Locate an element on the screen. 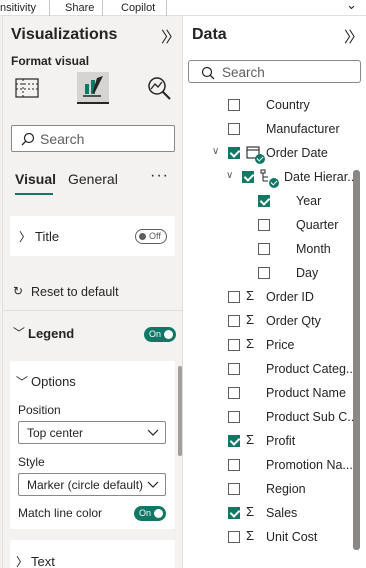  format-paintbrush-icon is located at coordinates (93, 88).